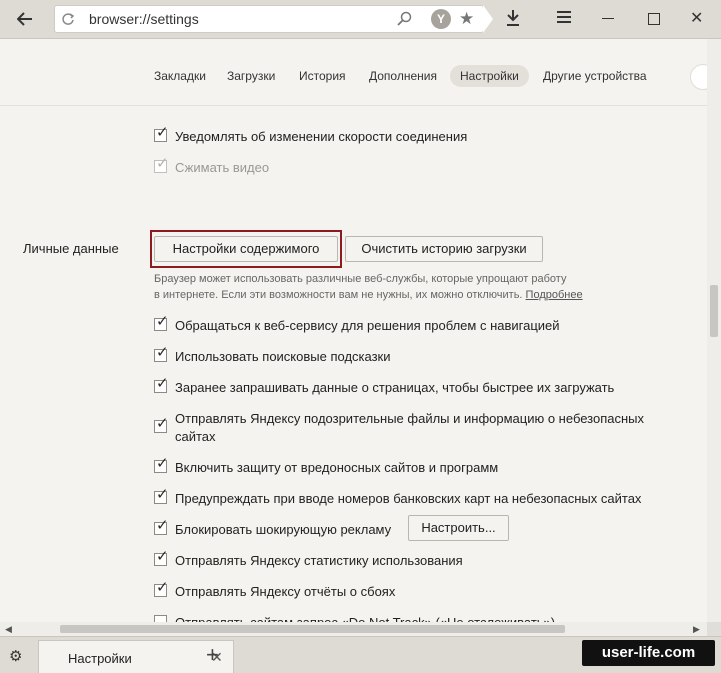 The image size is (721, 673). Describe the element at coordinates (595, 76) in the screenshot. I see `nav-tab-other-devices: Другие устройства` at that location.